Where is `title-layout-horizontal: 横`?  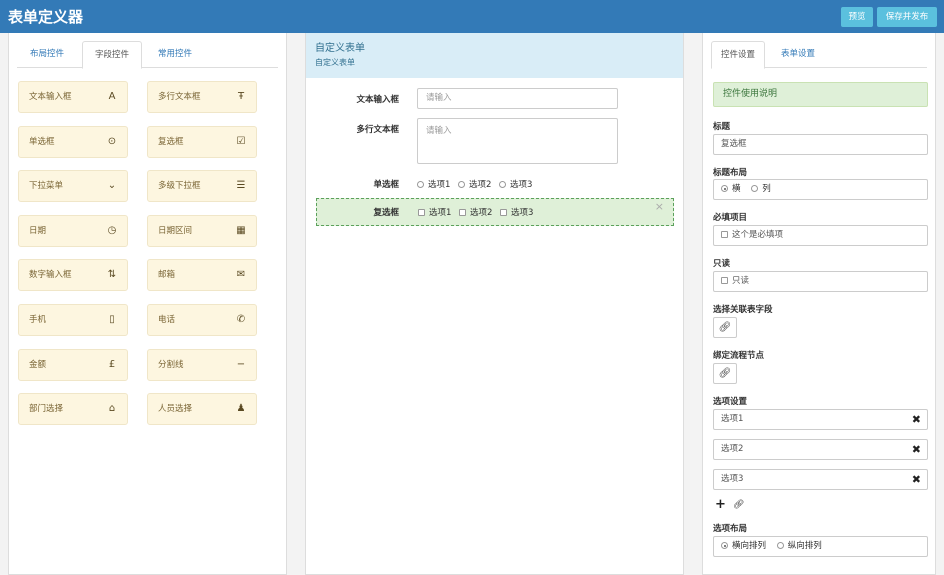 title-layout-horizontal: 横 is located at coordinates (731, 189).